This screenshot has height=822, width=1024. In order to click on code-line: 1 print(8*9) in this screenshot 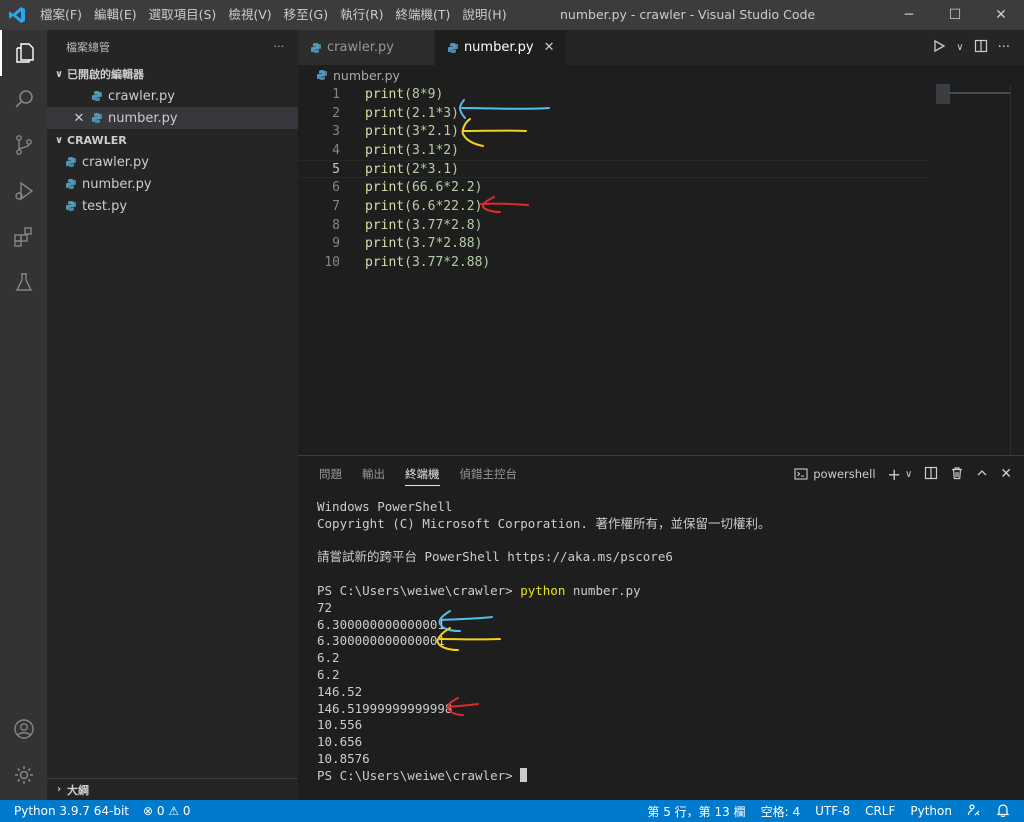, I will do `click(613, 94)`.